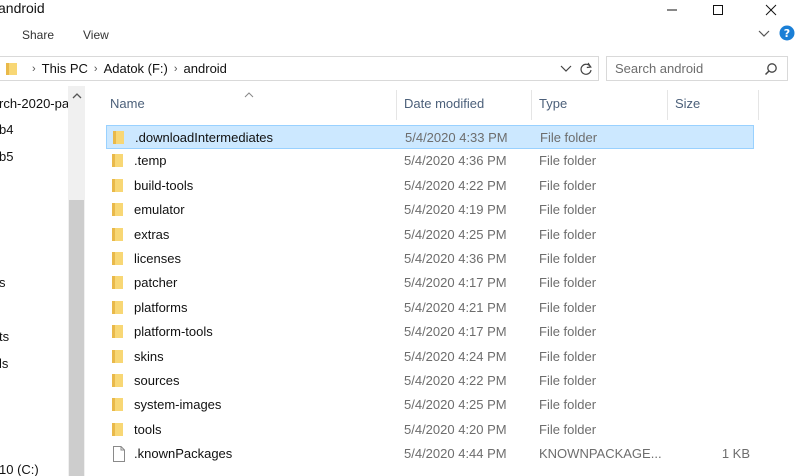 Image resolution: width=800 pixels, height=476 pixels. I want to click on file-name: .temp, so click(150, 160).